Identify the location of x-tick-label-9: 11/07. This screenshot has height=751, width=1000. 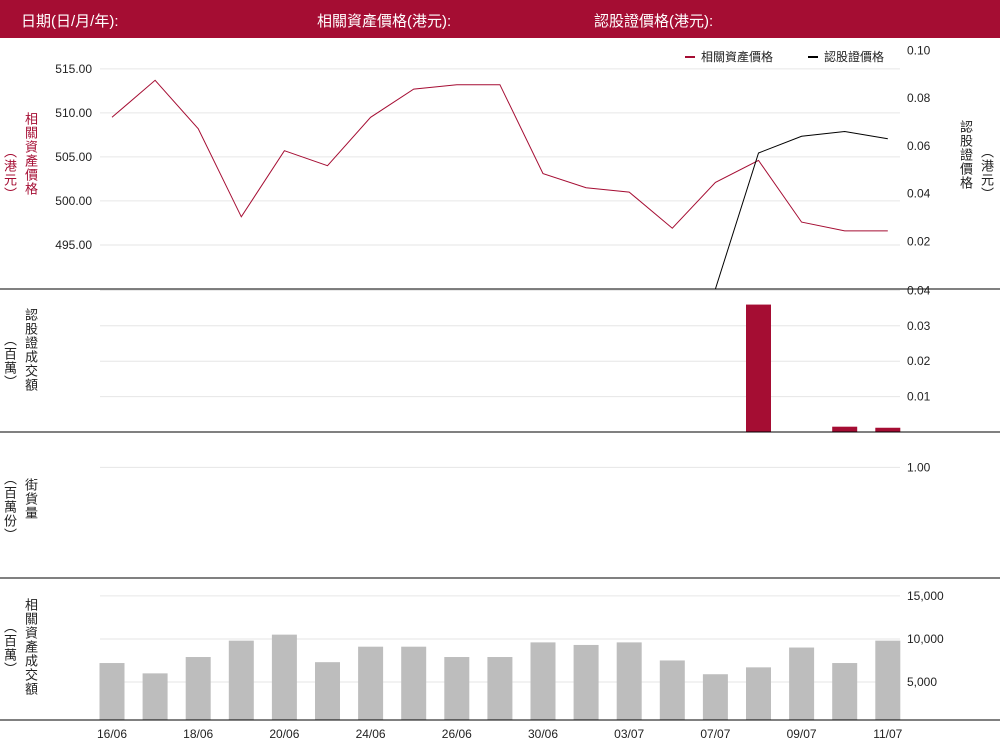
(887, 734).